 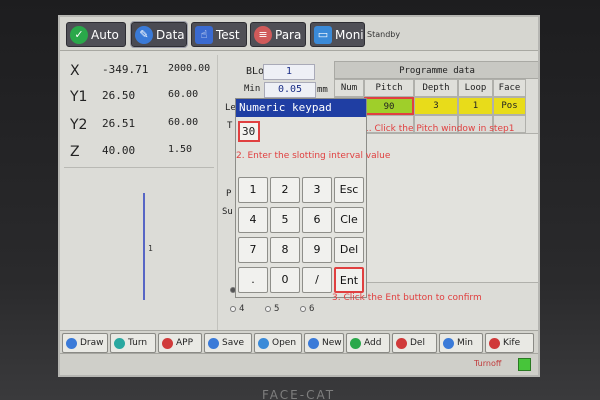 What do you see at coordinates (323, 34) in the screenshot?
I see `monitor-icon: ▭` at bounding box center [323, 34].